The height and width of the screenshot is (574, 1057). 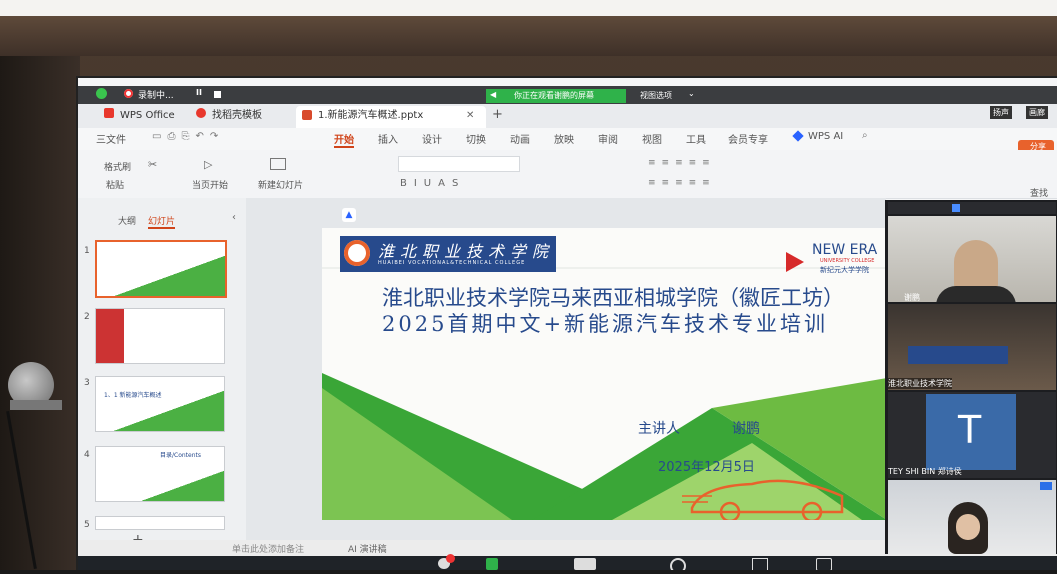 I want to click on menu-design: 设计, so click(x=432, y=138).